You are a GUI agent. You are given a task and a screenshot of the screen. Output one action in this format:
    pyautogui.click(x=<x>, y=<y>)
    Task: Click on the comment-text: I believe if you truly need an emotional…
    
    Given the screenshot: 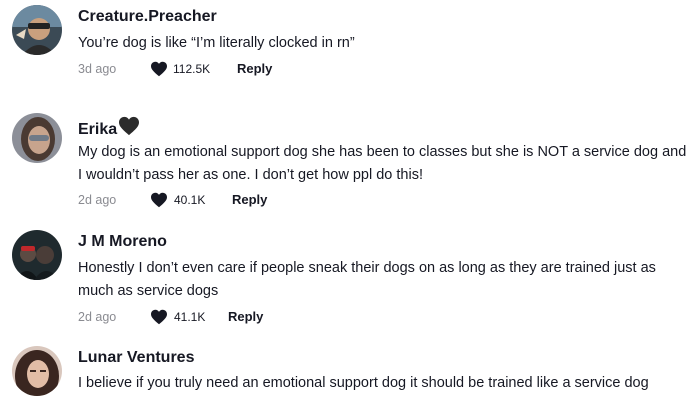 What is the action you would take?
    pyautogui.click(x=363, y=383)
    